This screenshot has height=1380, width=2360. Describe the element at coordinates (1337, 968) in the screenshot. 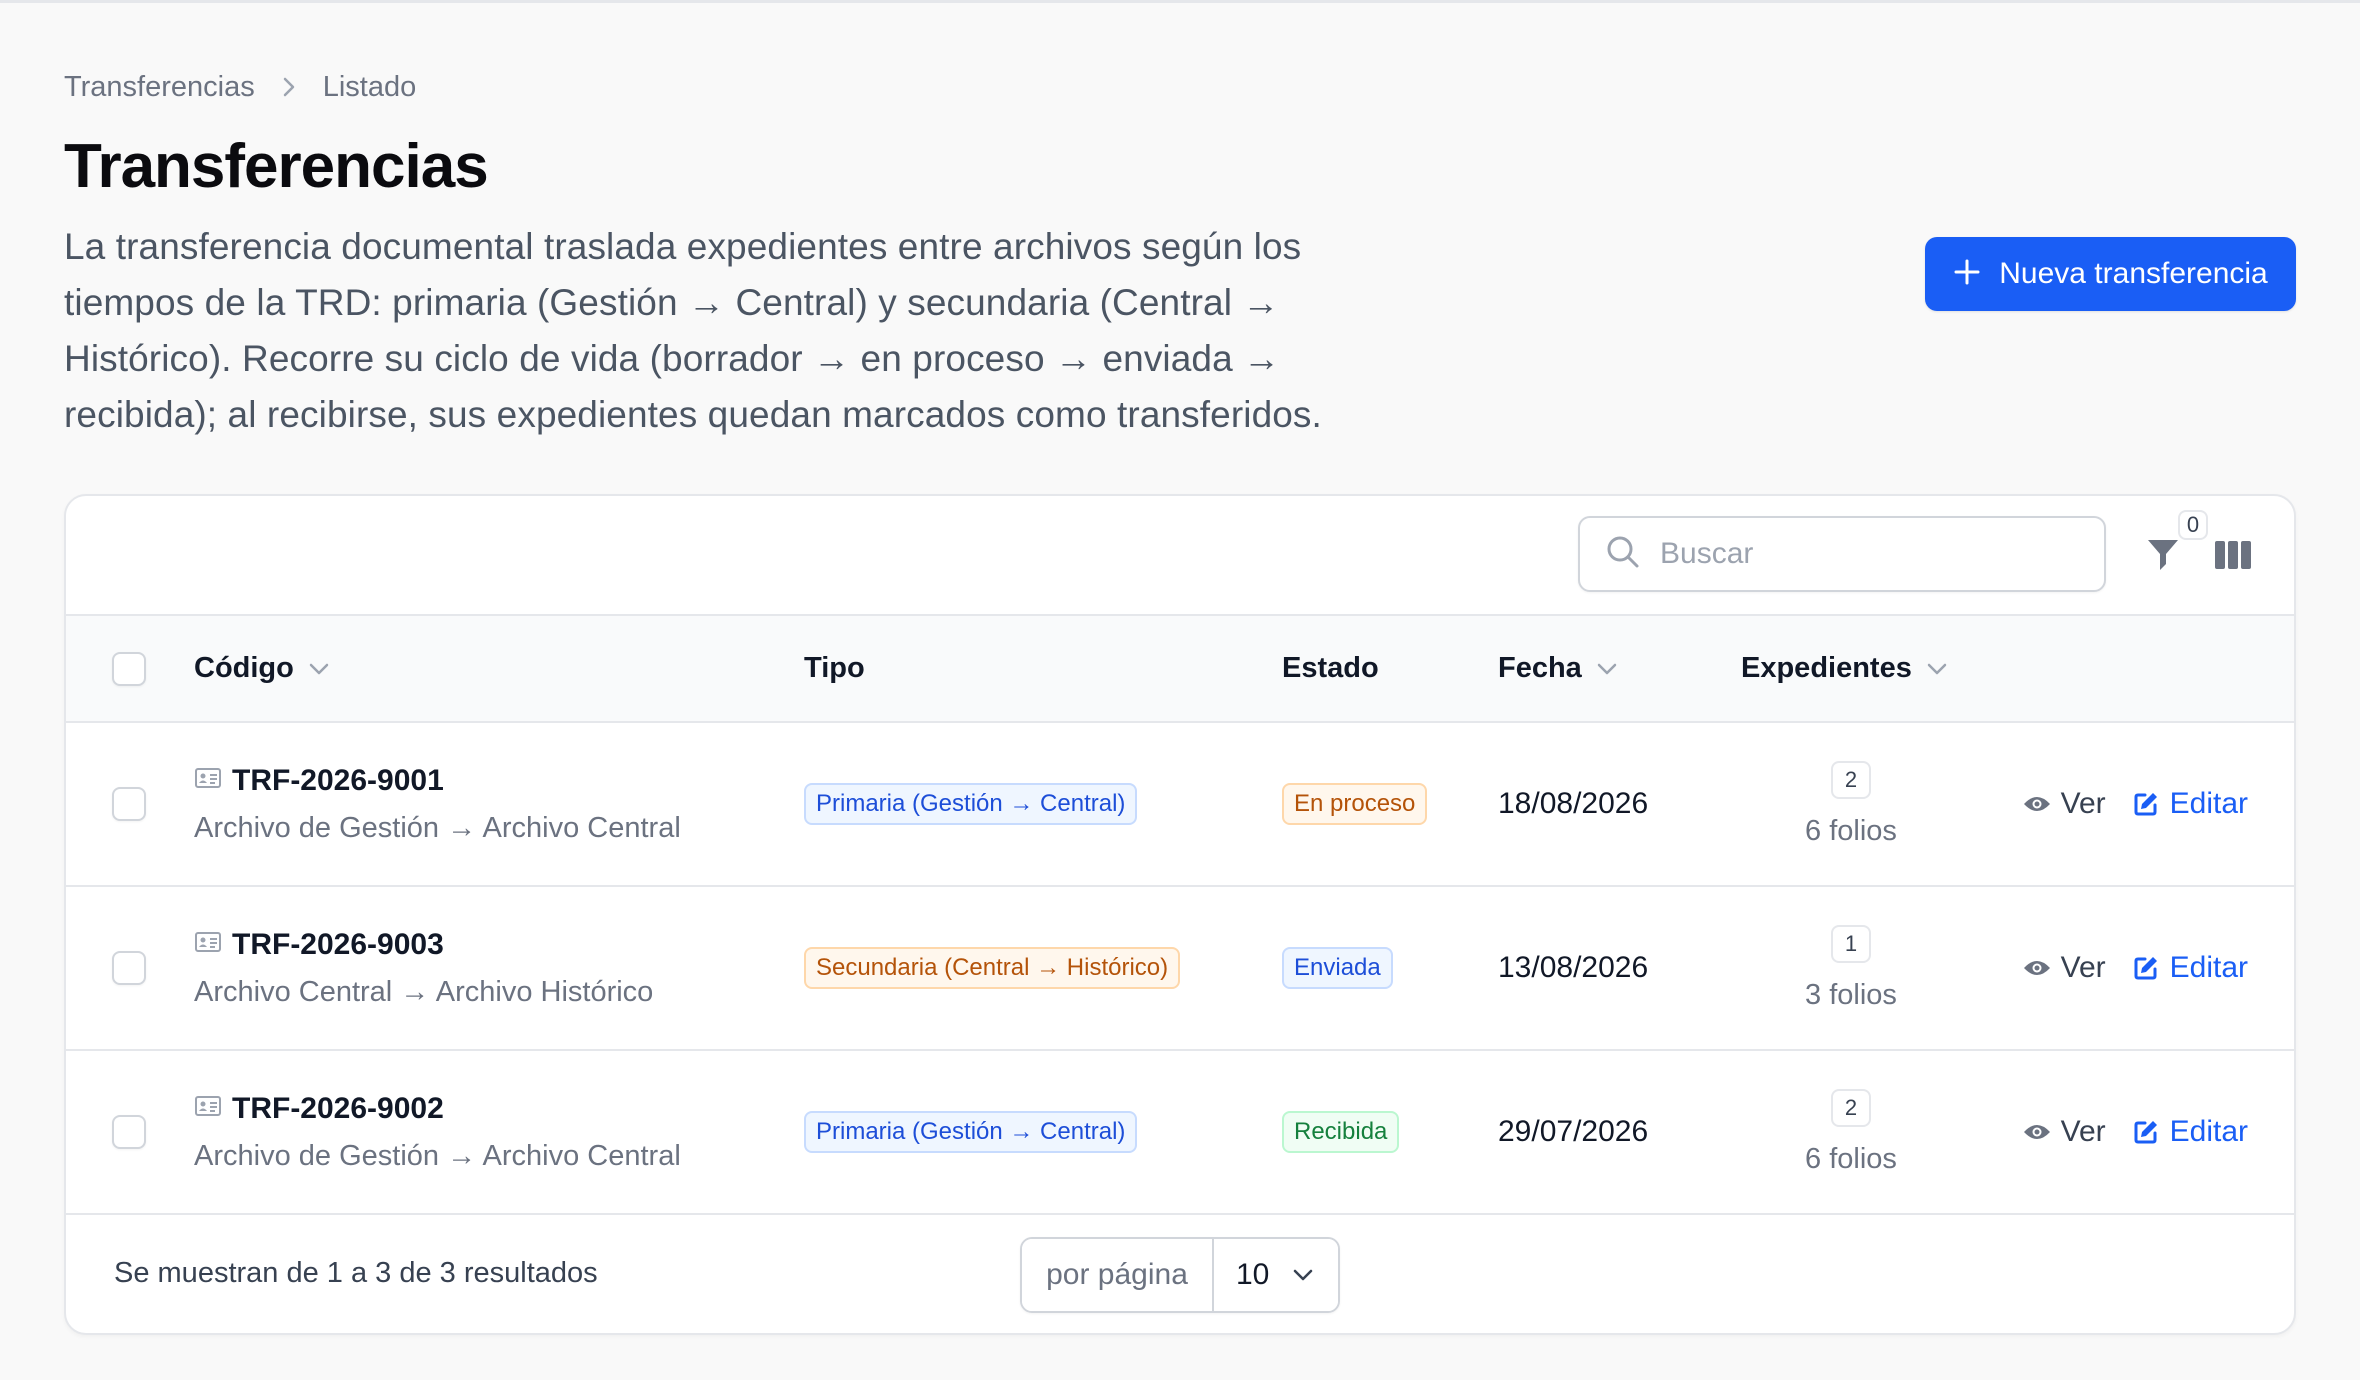

I see `status-badge: Enviada` at that location.